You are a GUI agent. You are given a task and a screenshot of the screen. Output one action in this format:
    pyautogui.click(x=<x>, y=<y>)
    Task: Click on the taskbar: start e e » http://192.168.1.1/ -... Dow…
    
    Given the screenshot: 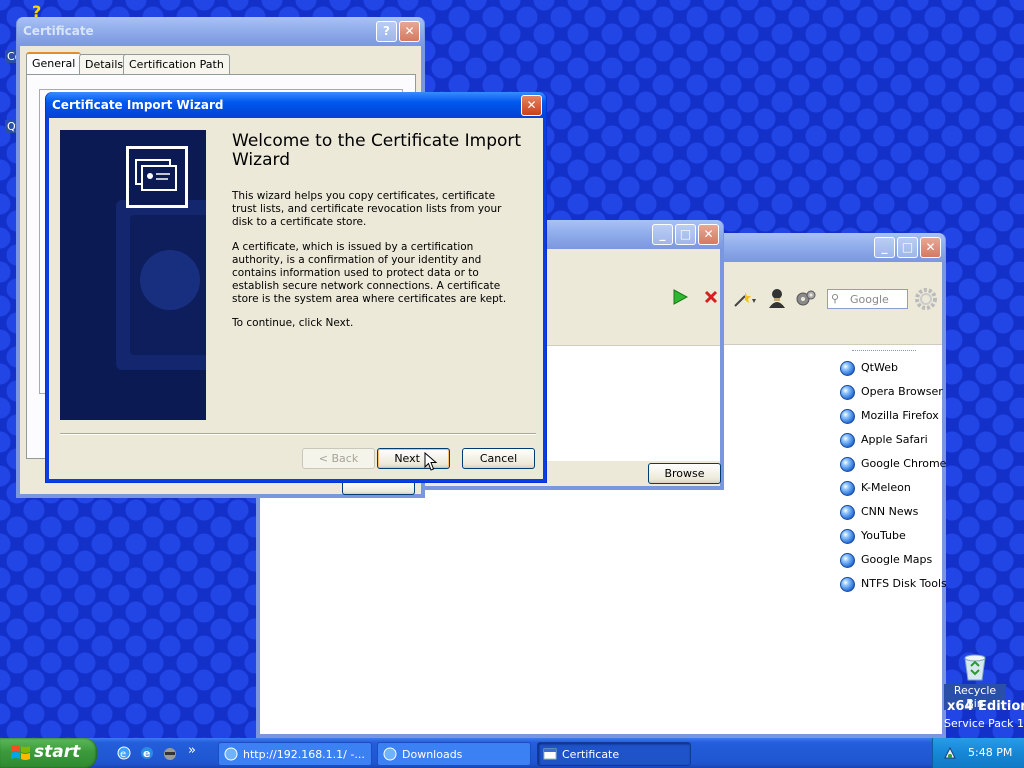 What is the action you would take?
    pyautogui.click(x=512, y=753)
    